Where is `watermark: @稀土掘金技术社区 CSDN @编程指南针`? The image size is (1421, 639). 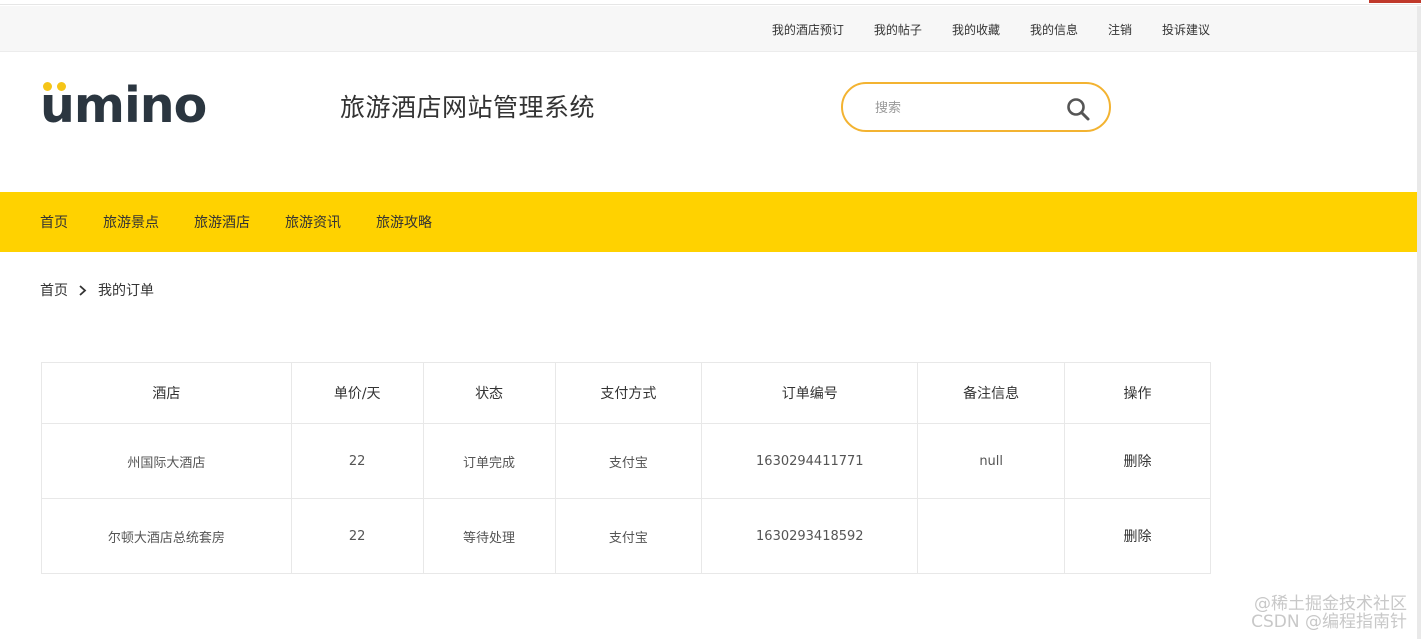 watermark: @稀土掘金技术社区 CSDN @编程指南针 is located at coordinates (1329, 613).